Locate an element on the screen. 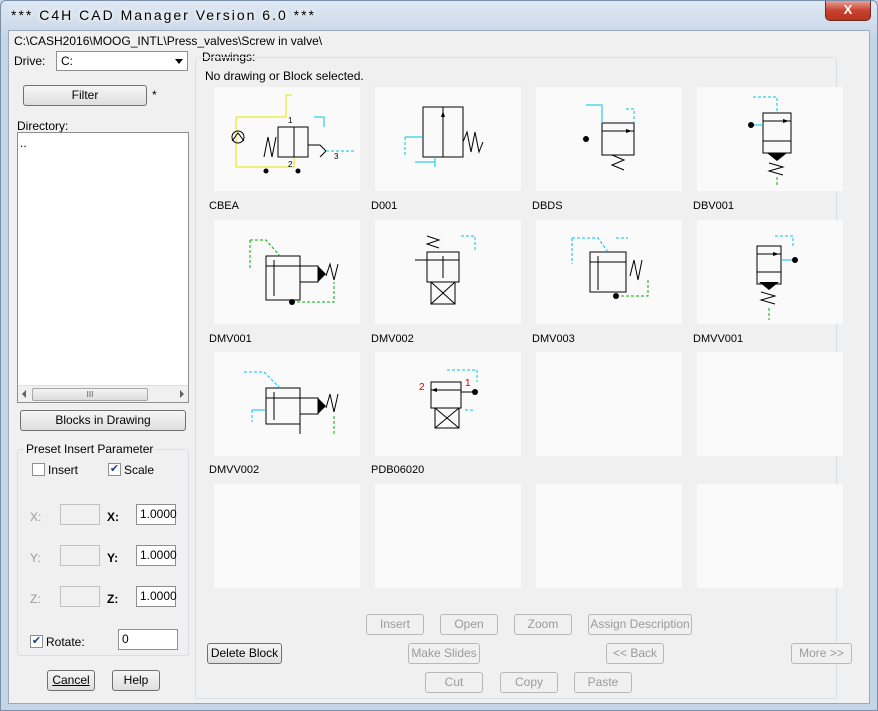 Image resolution: width=878 pixels, height=711 pixels. scroll-left-icon is located at coordinates (24, 394).